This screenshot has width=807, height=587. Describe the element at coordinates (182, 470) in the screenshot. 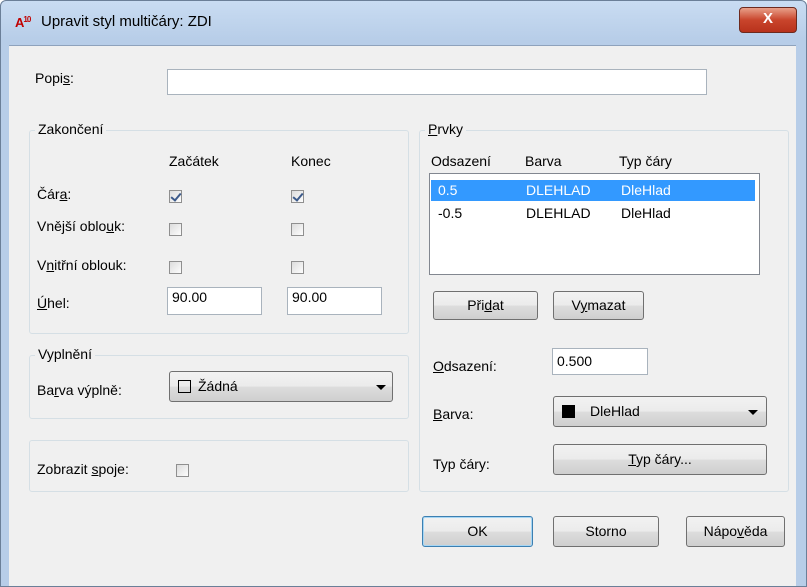

I see `show-joints-checkbox` at that location.